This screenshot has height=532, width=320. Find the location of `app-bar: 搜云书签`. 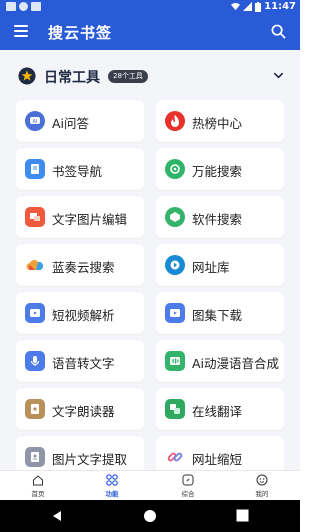

app-bar: 搜云书签 is located at coordinates (150, 32).